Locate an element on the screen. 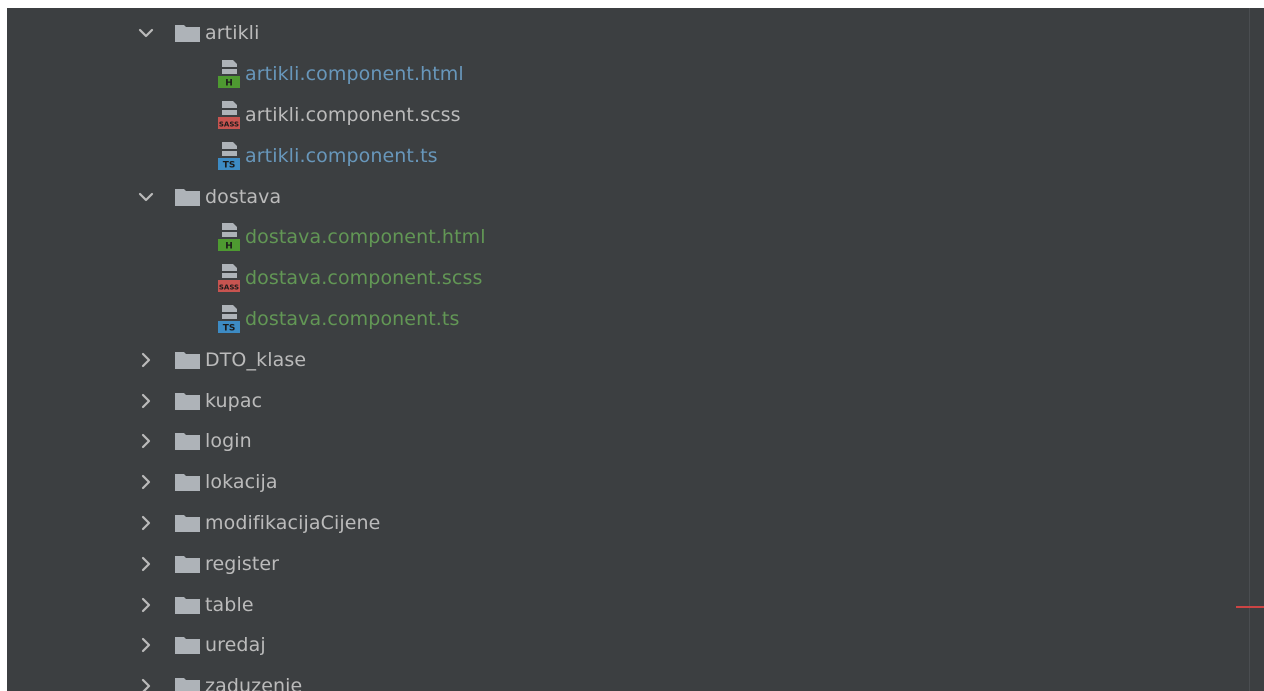  vertical-scrollbar is located at coordinates (1256, 349).